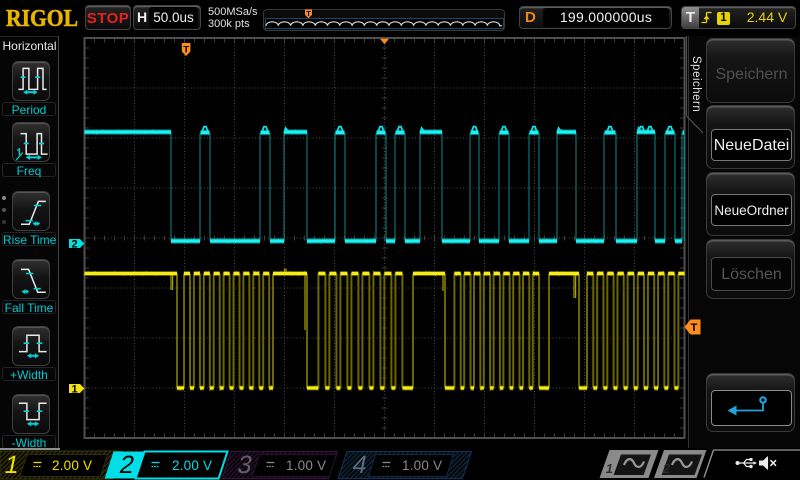  I want to click on svg-text: 2, so click(75, 244).